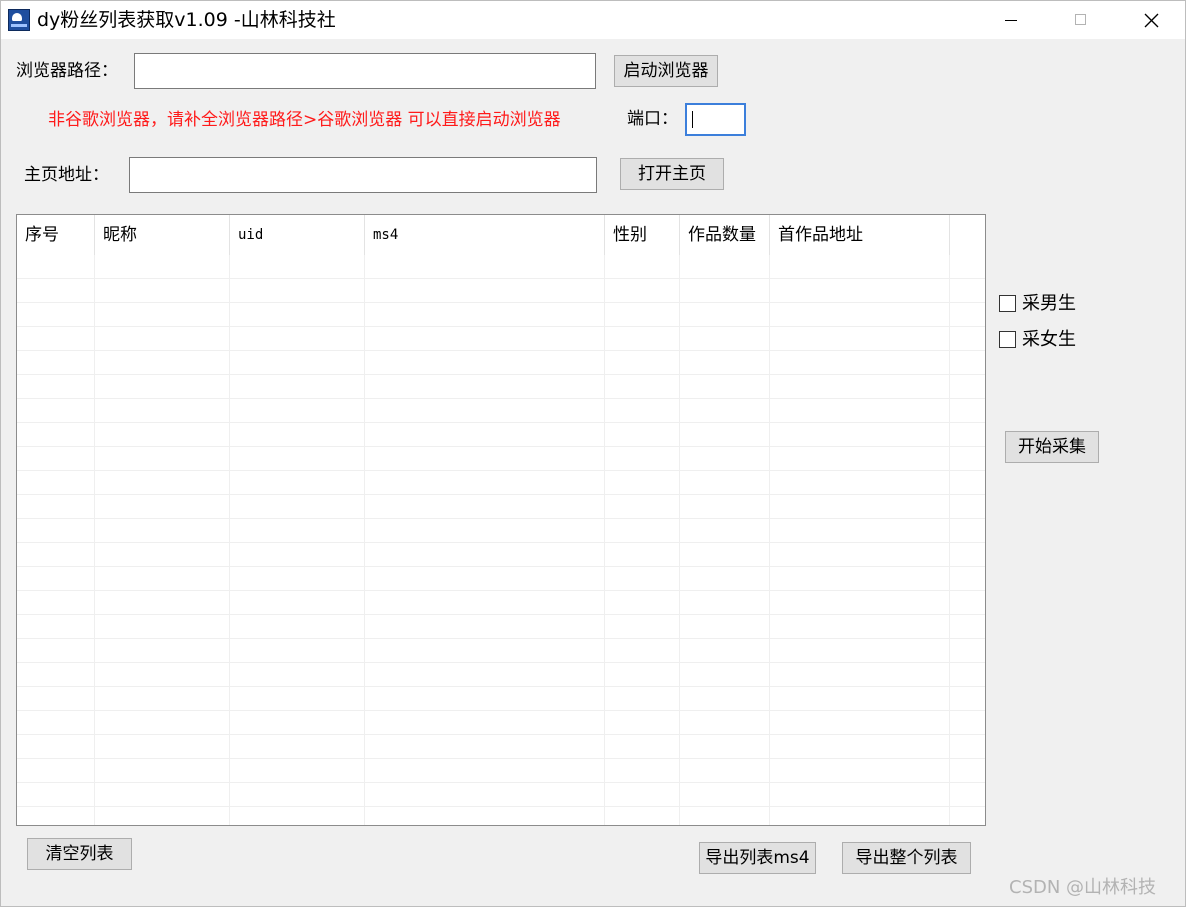 This screenshot has height=907, width=1186. I want to click on homepage-label: 主页地址：, so click(66, 175).